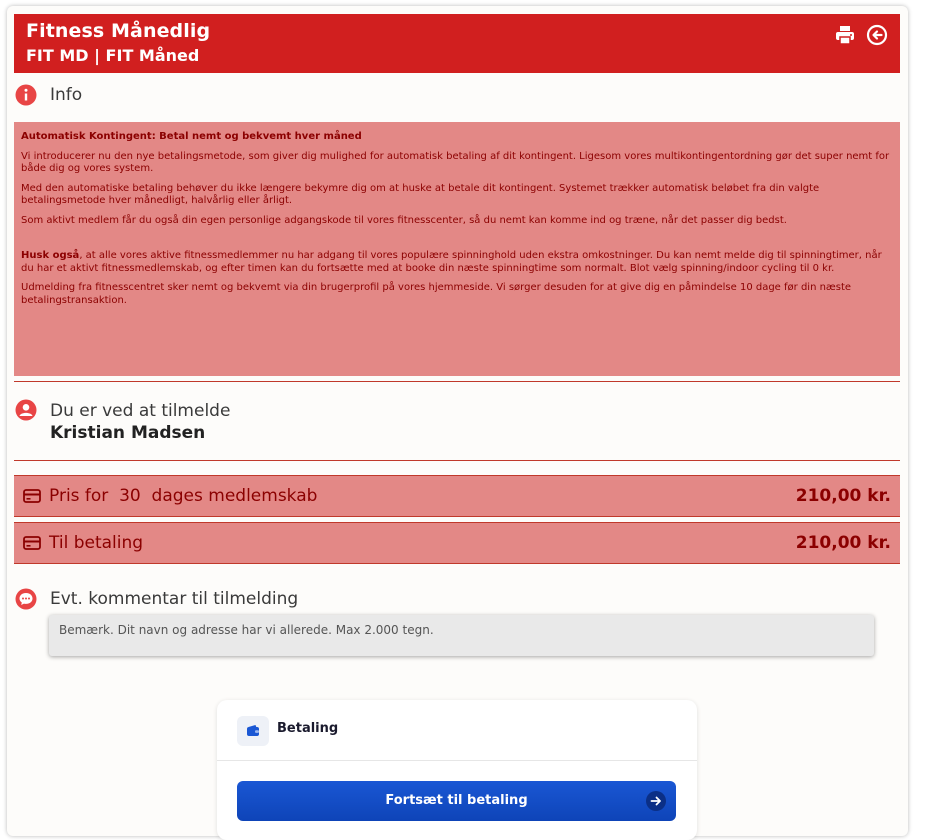 The width and height of the screenshot is (928, 840). I want to click on printer-icon, so click(845, 35).